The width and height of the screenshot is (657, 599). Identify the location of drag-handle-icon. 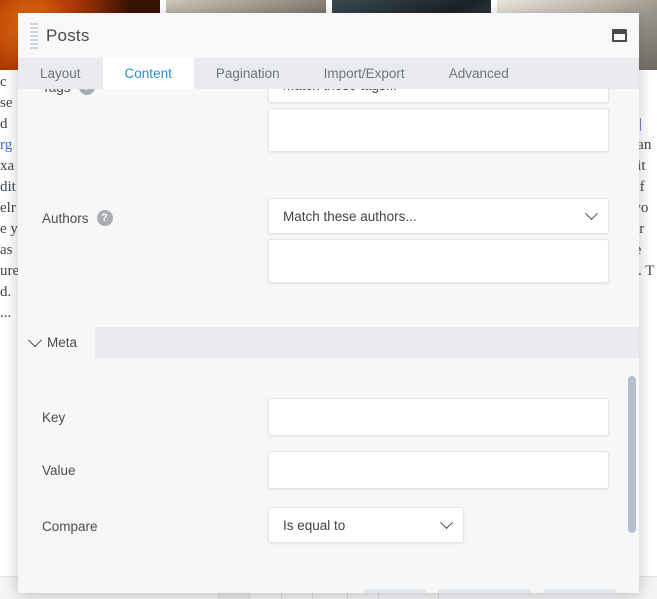
(34, 36).